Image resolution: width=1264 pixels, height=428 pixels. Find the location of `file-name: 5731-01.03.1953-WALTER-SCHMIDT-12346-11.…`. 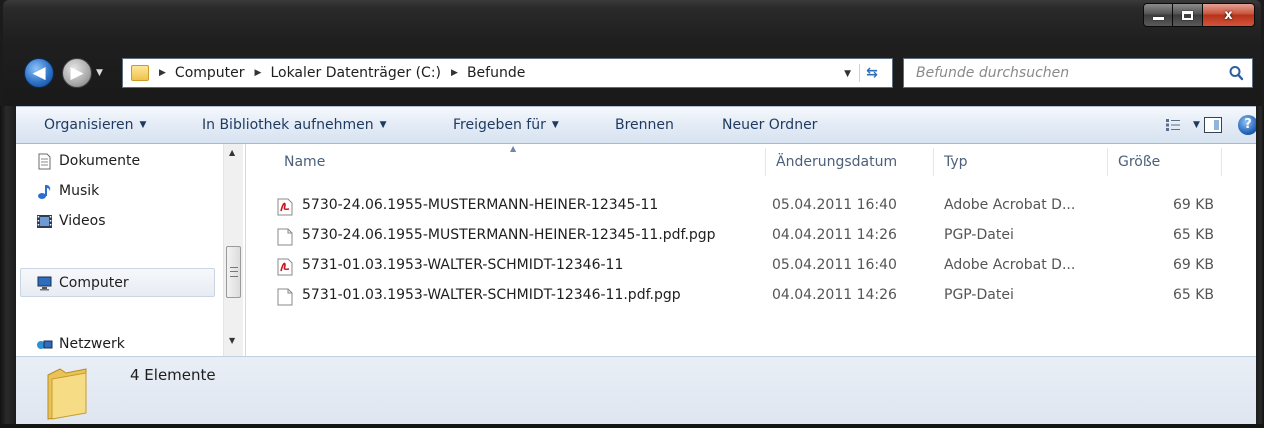

file-name: 5731-01.03.1953-WALTER-SCHMIDT-12346-11.… is located at coordinates (491, 295).